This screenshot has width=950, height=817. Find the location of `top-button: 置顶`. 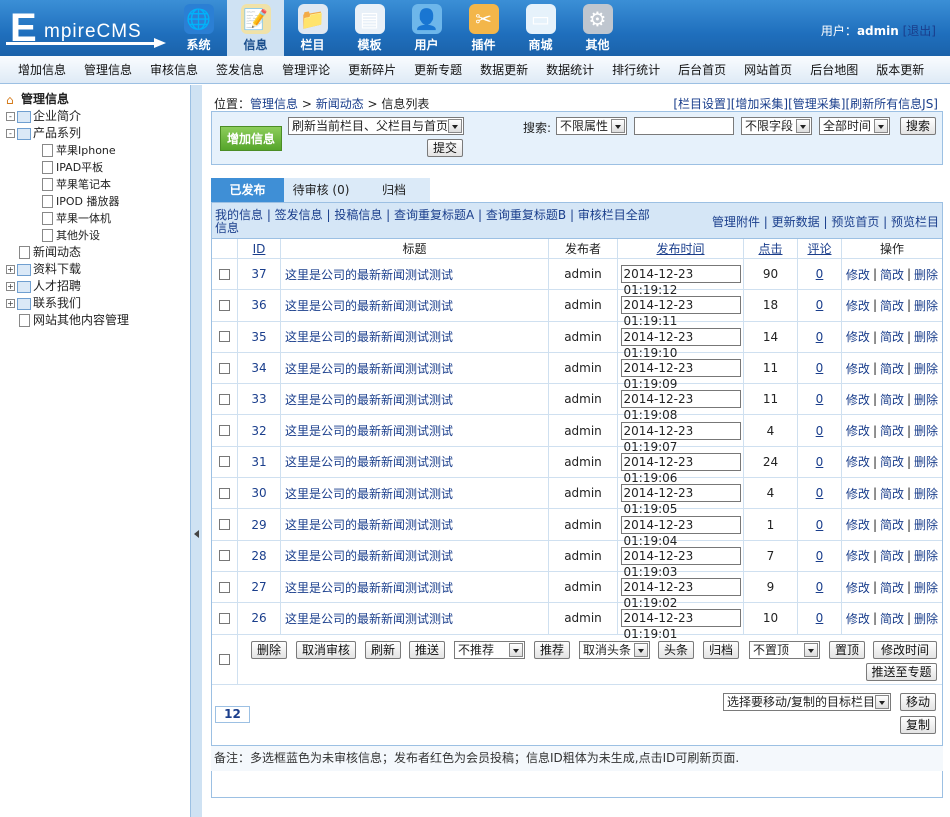

top-button: 置顶 is located at coordinates (847, 649).